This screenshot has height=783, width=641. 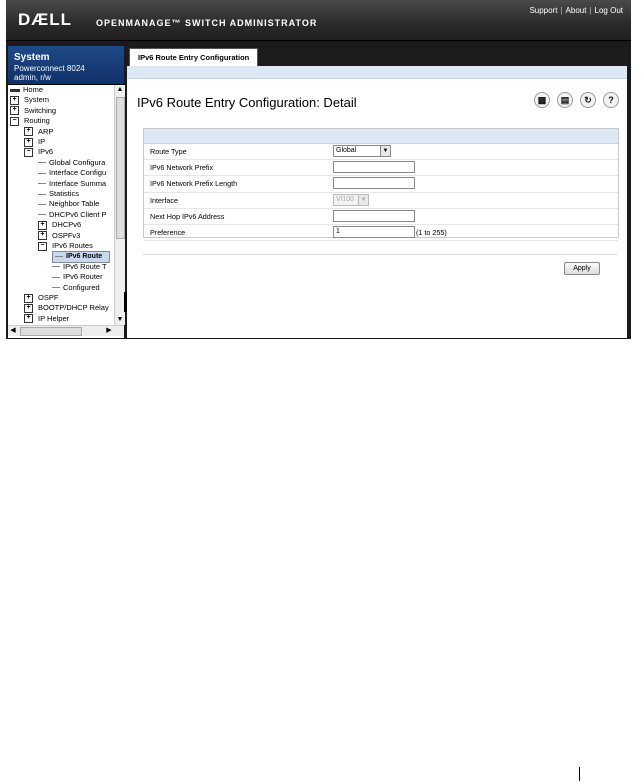 I want to click on tree-item: + Switching, so click(x=62, y=111).